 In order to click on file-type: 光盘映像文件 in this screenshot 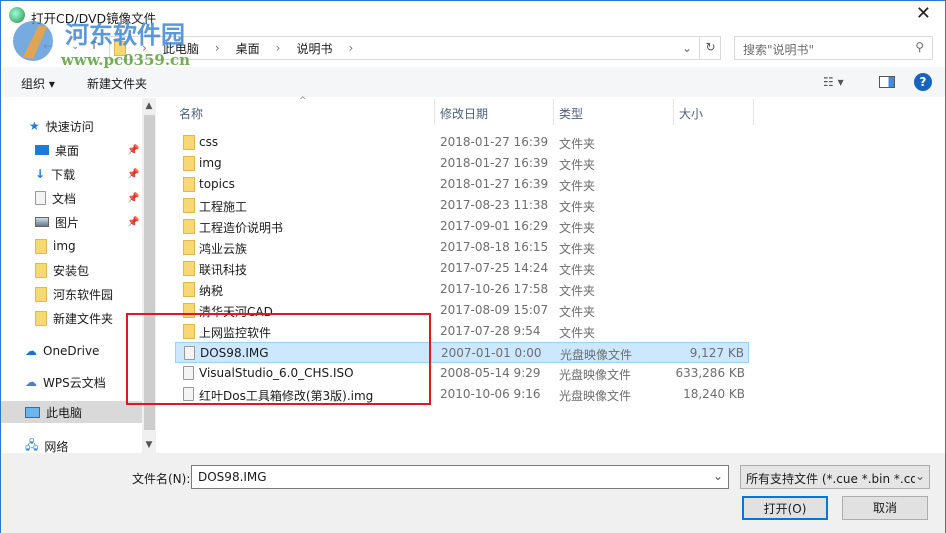, I will do `click(596, 355)`.